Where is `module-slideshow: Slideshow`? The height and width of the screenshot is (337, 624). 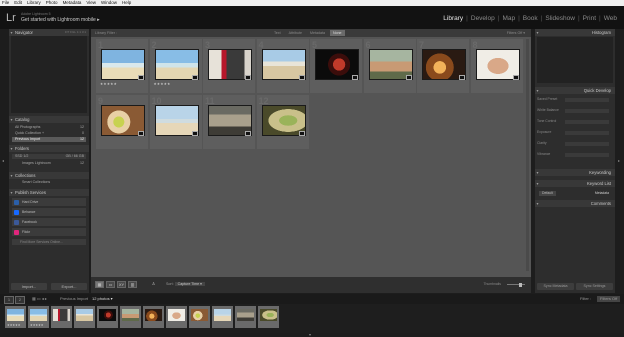 module-slideshow: Slideshow is located at coordinates (560, 18).